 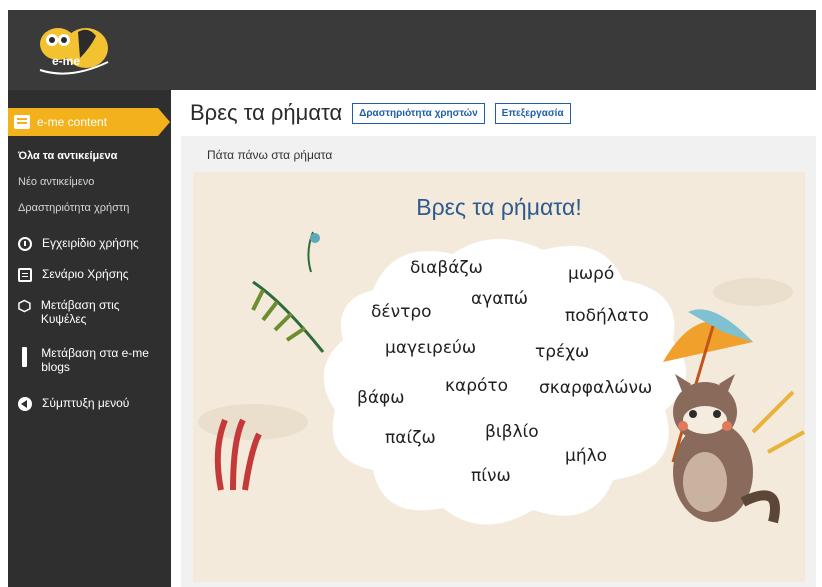 I want to click on word-option: μαγειρεύω, so click(x=430, y=348).